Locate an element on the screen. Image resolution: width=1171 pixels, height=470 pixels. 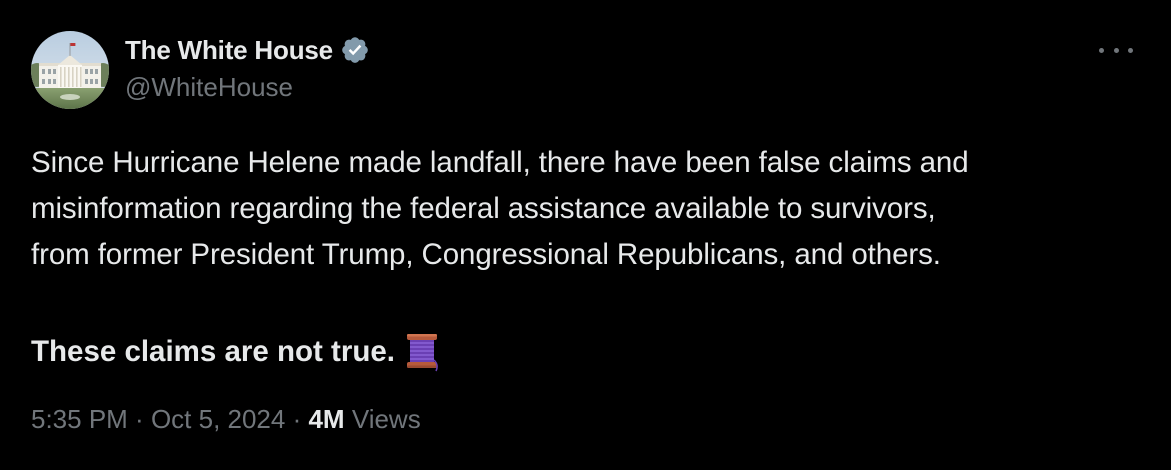
views-label: Views is located at coordinates (382, 419).